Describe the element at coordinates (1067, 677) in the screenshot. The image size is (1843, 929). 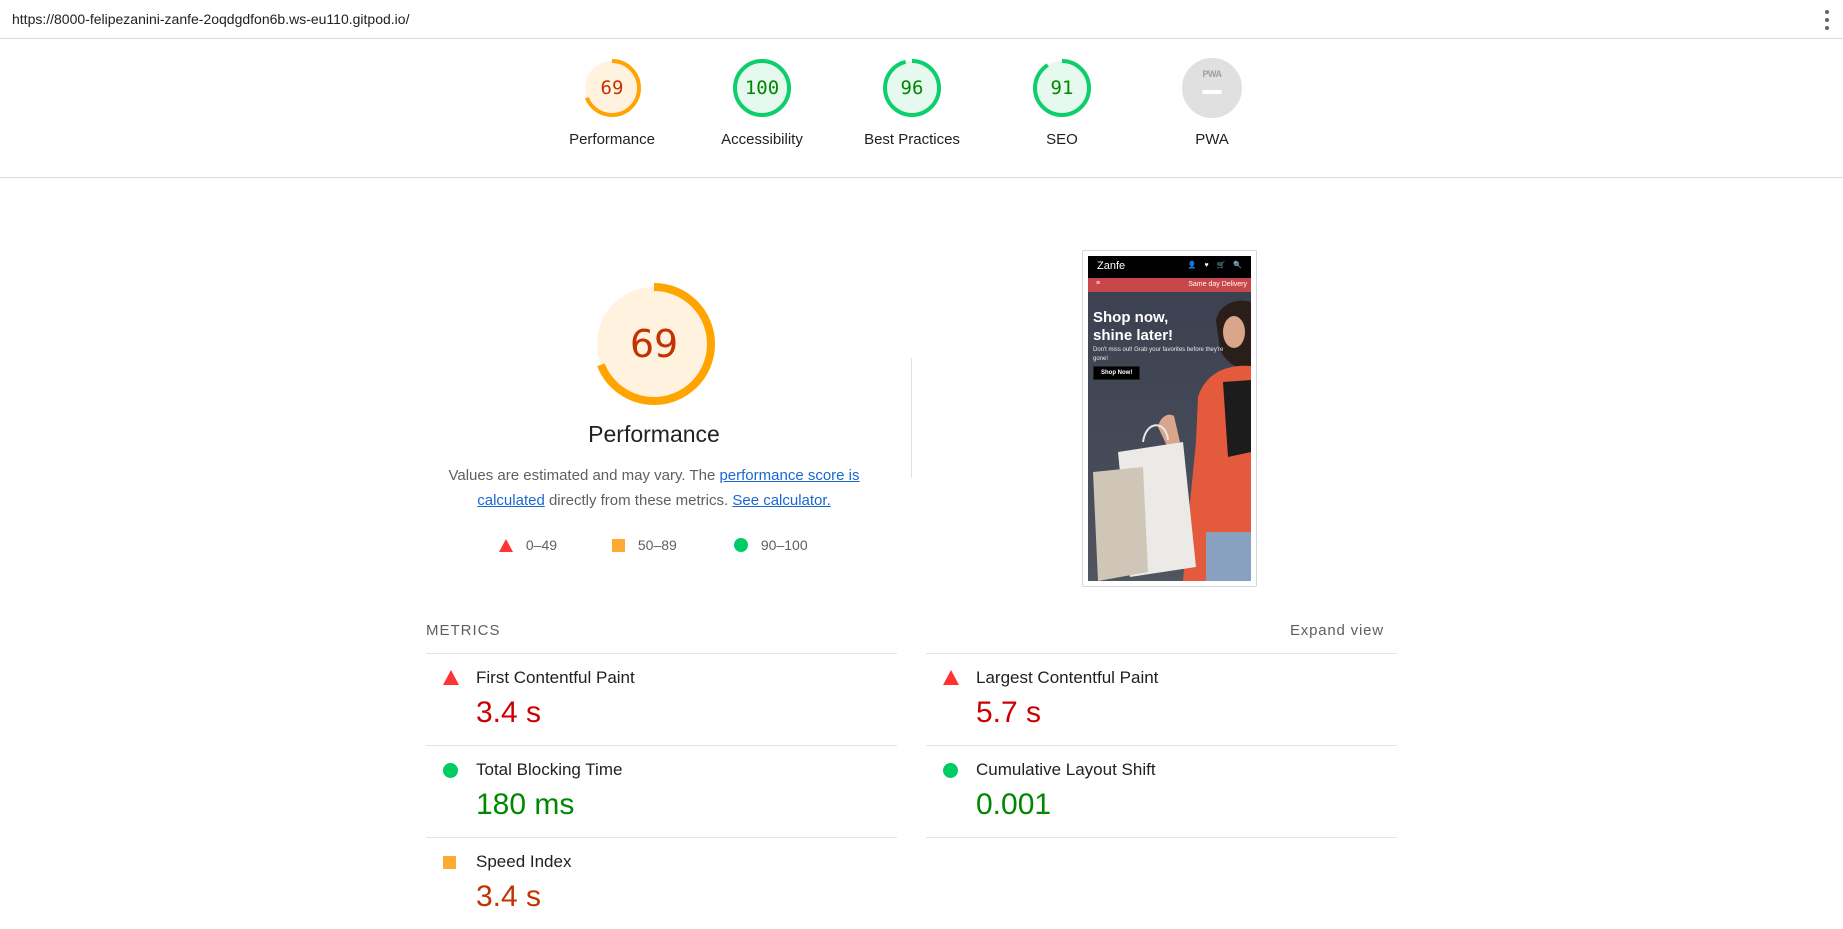
I see `metric-name: Largest Contentful Paint` at that location.